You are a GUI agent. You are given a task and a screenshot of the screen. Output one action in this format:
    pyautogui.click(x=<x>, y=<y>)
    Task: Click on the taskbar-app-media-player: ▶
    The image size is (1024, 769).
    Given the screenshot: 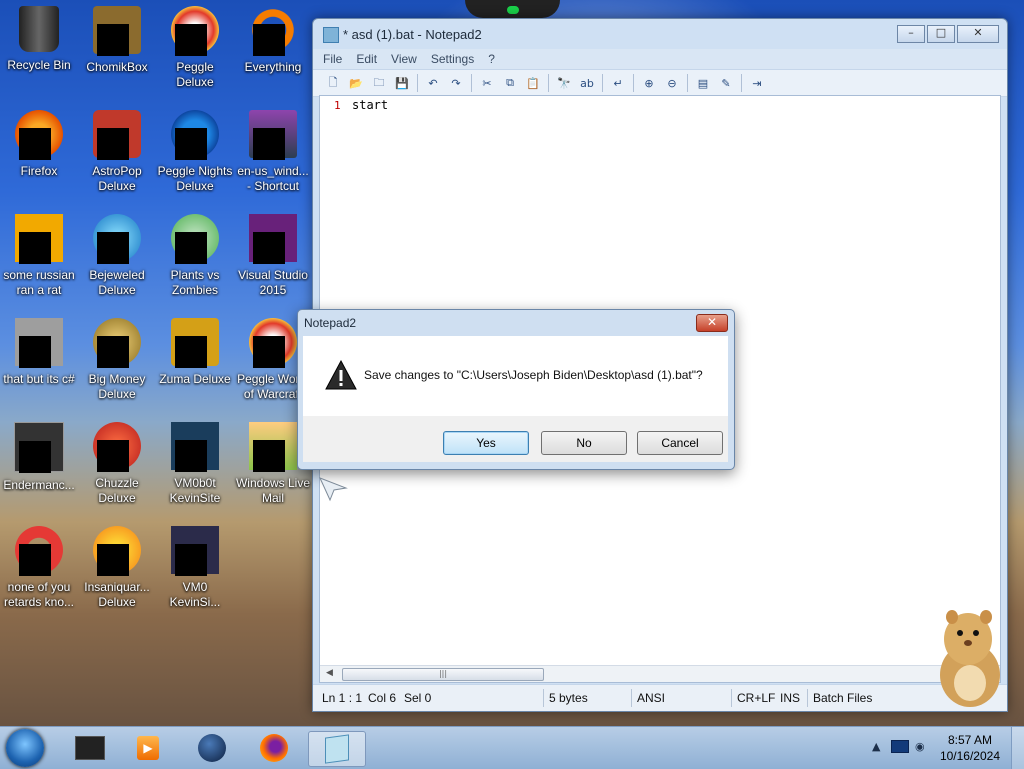 What is the action you would take?
    pyautogui.click(x=148, y=748)
    